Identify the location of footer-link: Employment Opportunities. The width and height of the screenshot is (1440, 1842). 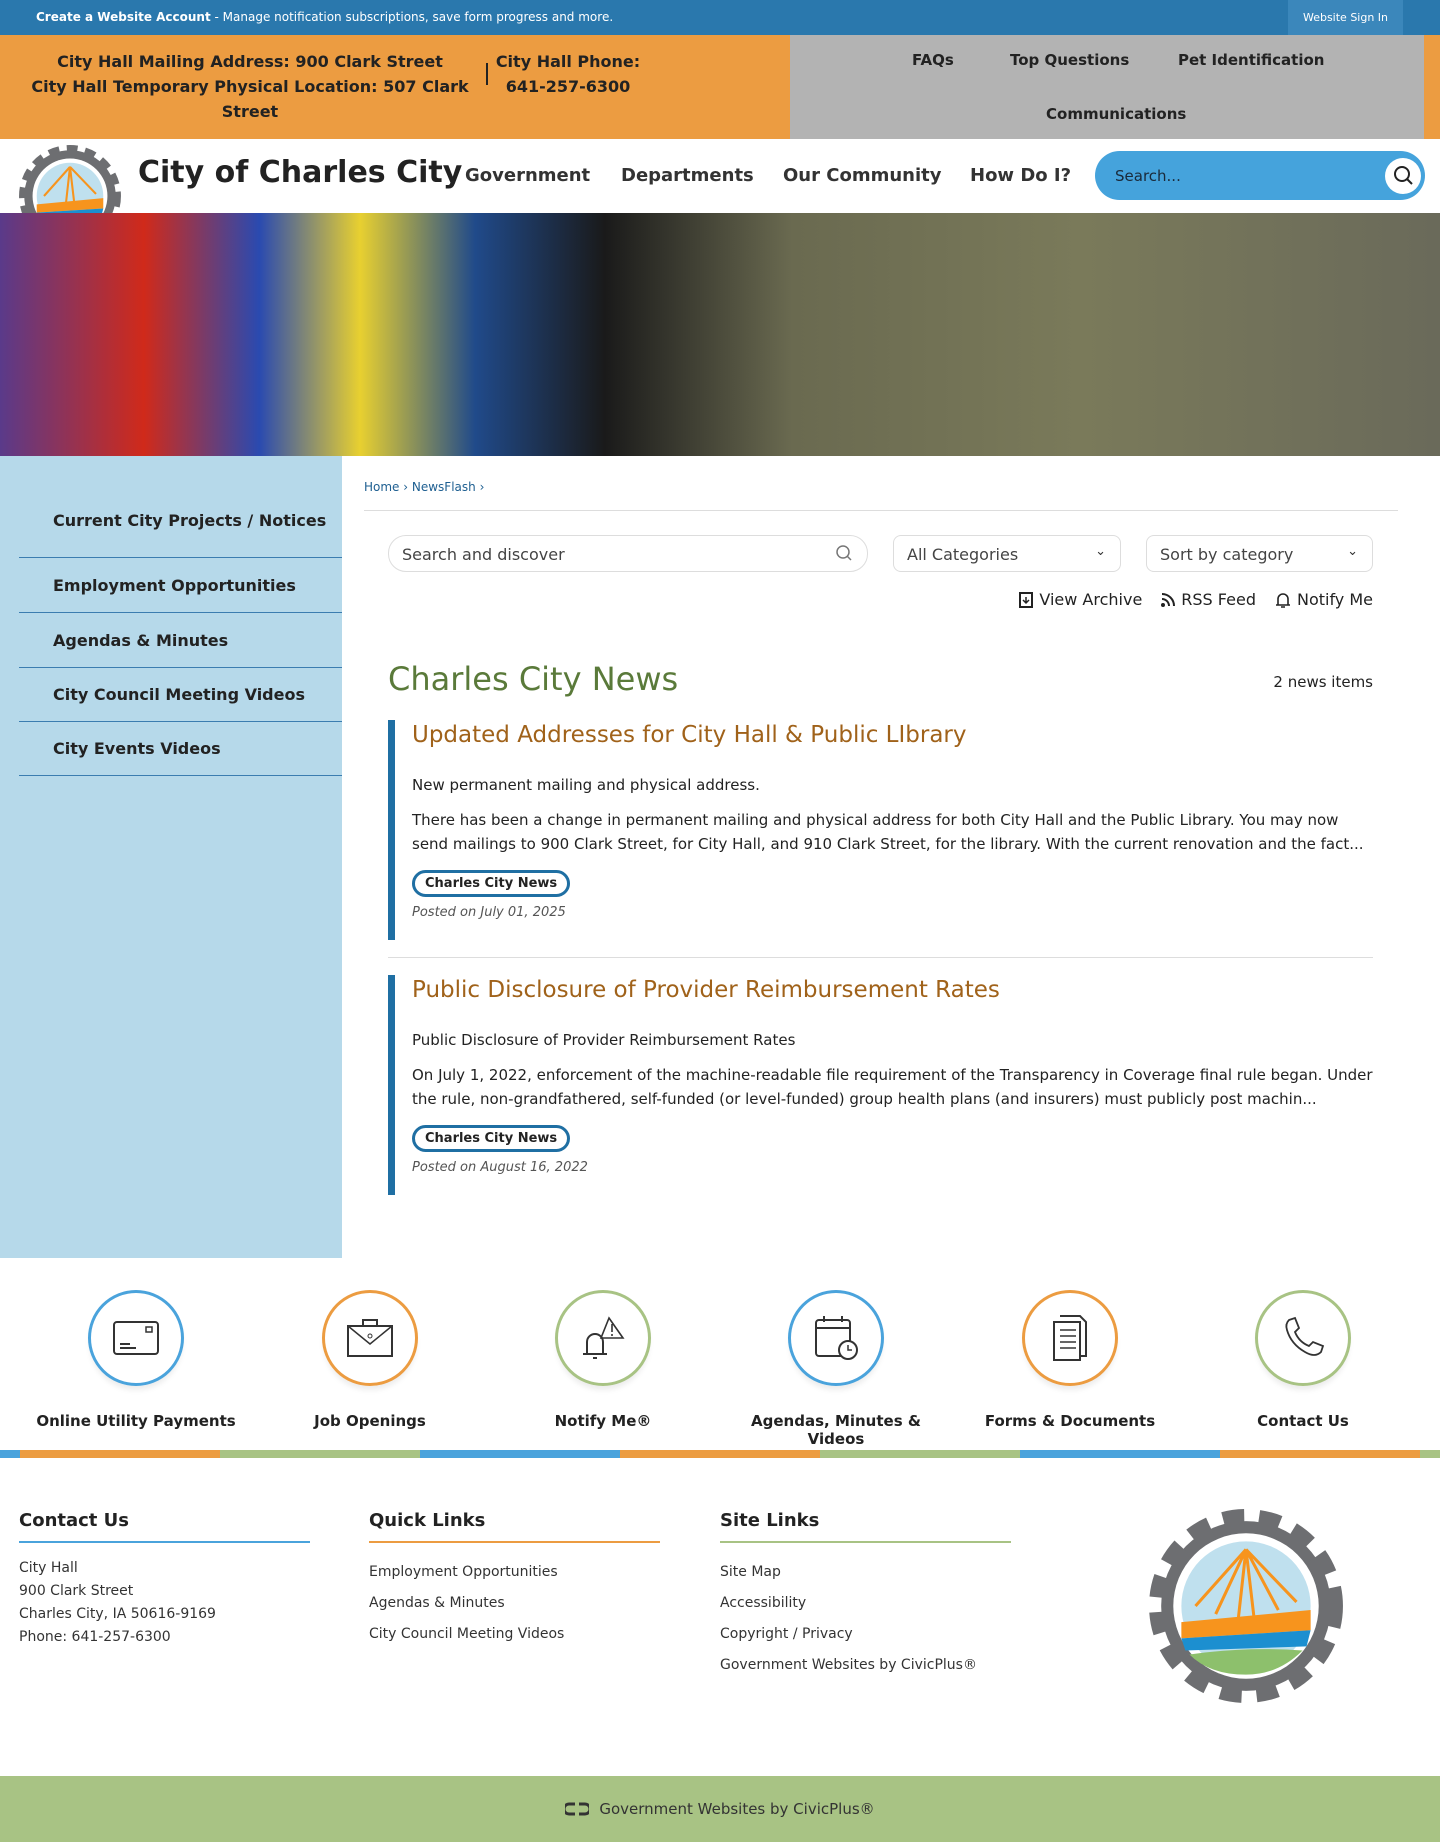
(514, 1572).